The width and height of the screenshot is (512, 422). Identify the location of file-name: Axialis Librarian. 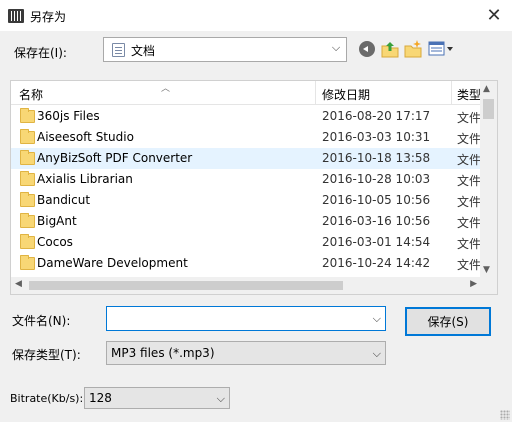
(85, 179).